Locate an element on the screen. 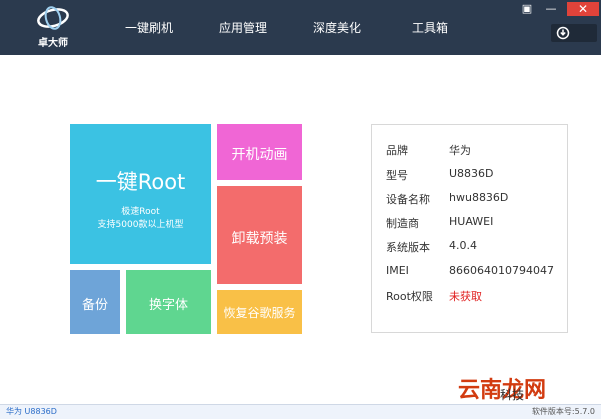  device-info-key: 制造商 is located at coordinates (402, 223).